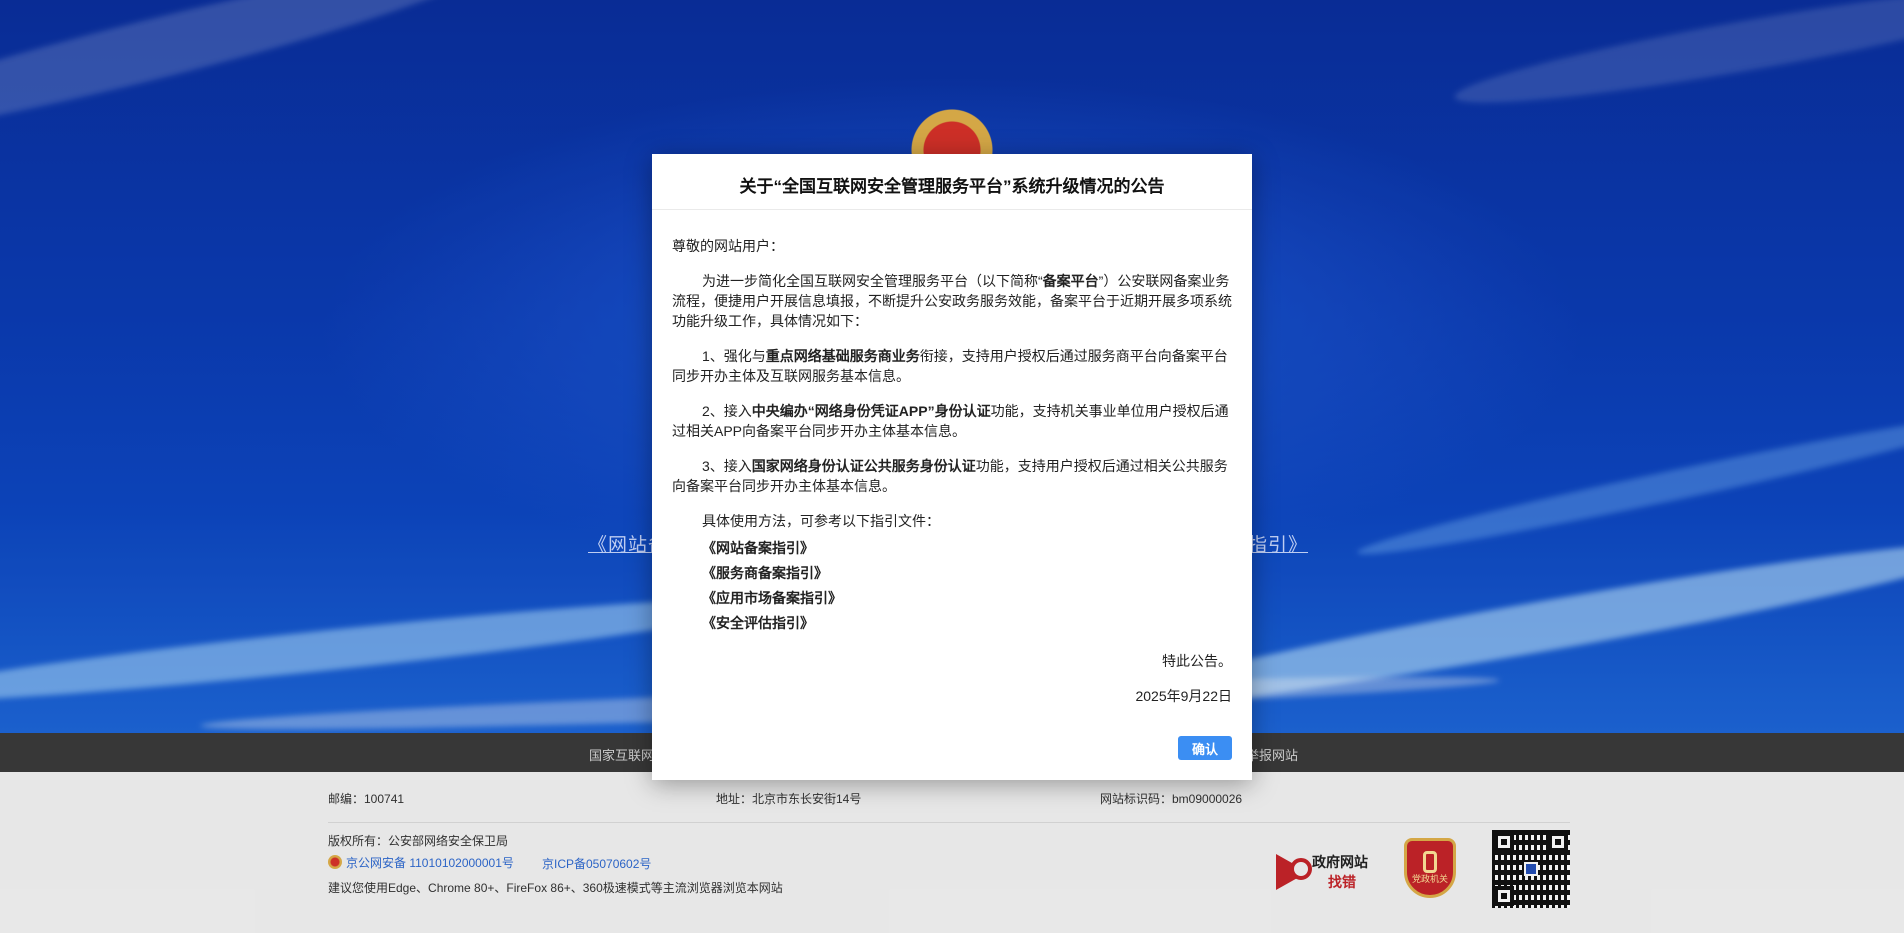  What do you see at coordinates (967, 598) in the screenshot?
I see `guide-link-app-market: 《应用市场备案指引》` at bounding box center [967, 598].